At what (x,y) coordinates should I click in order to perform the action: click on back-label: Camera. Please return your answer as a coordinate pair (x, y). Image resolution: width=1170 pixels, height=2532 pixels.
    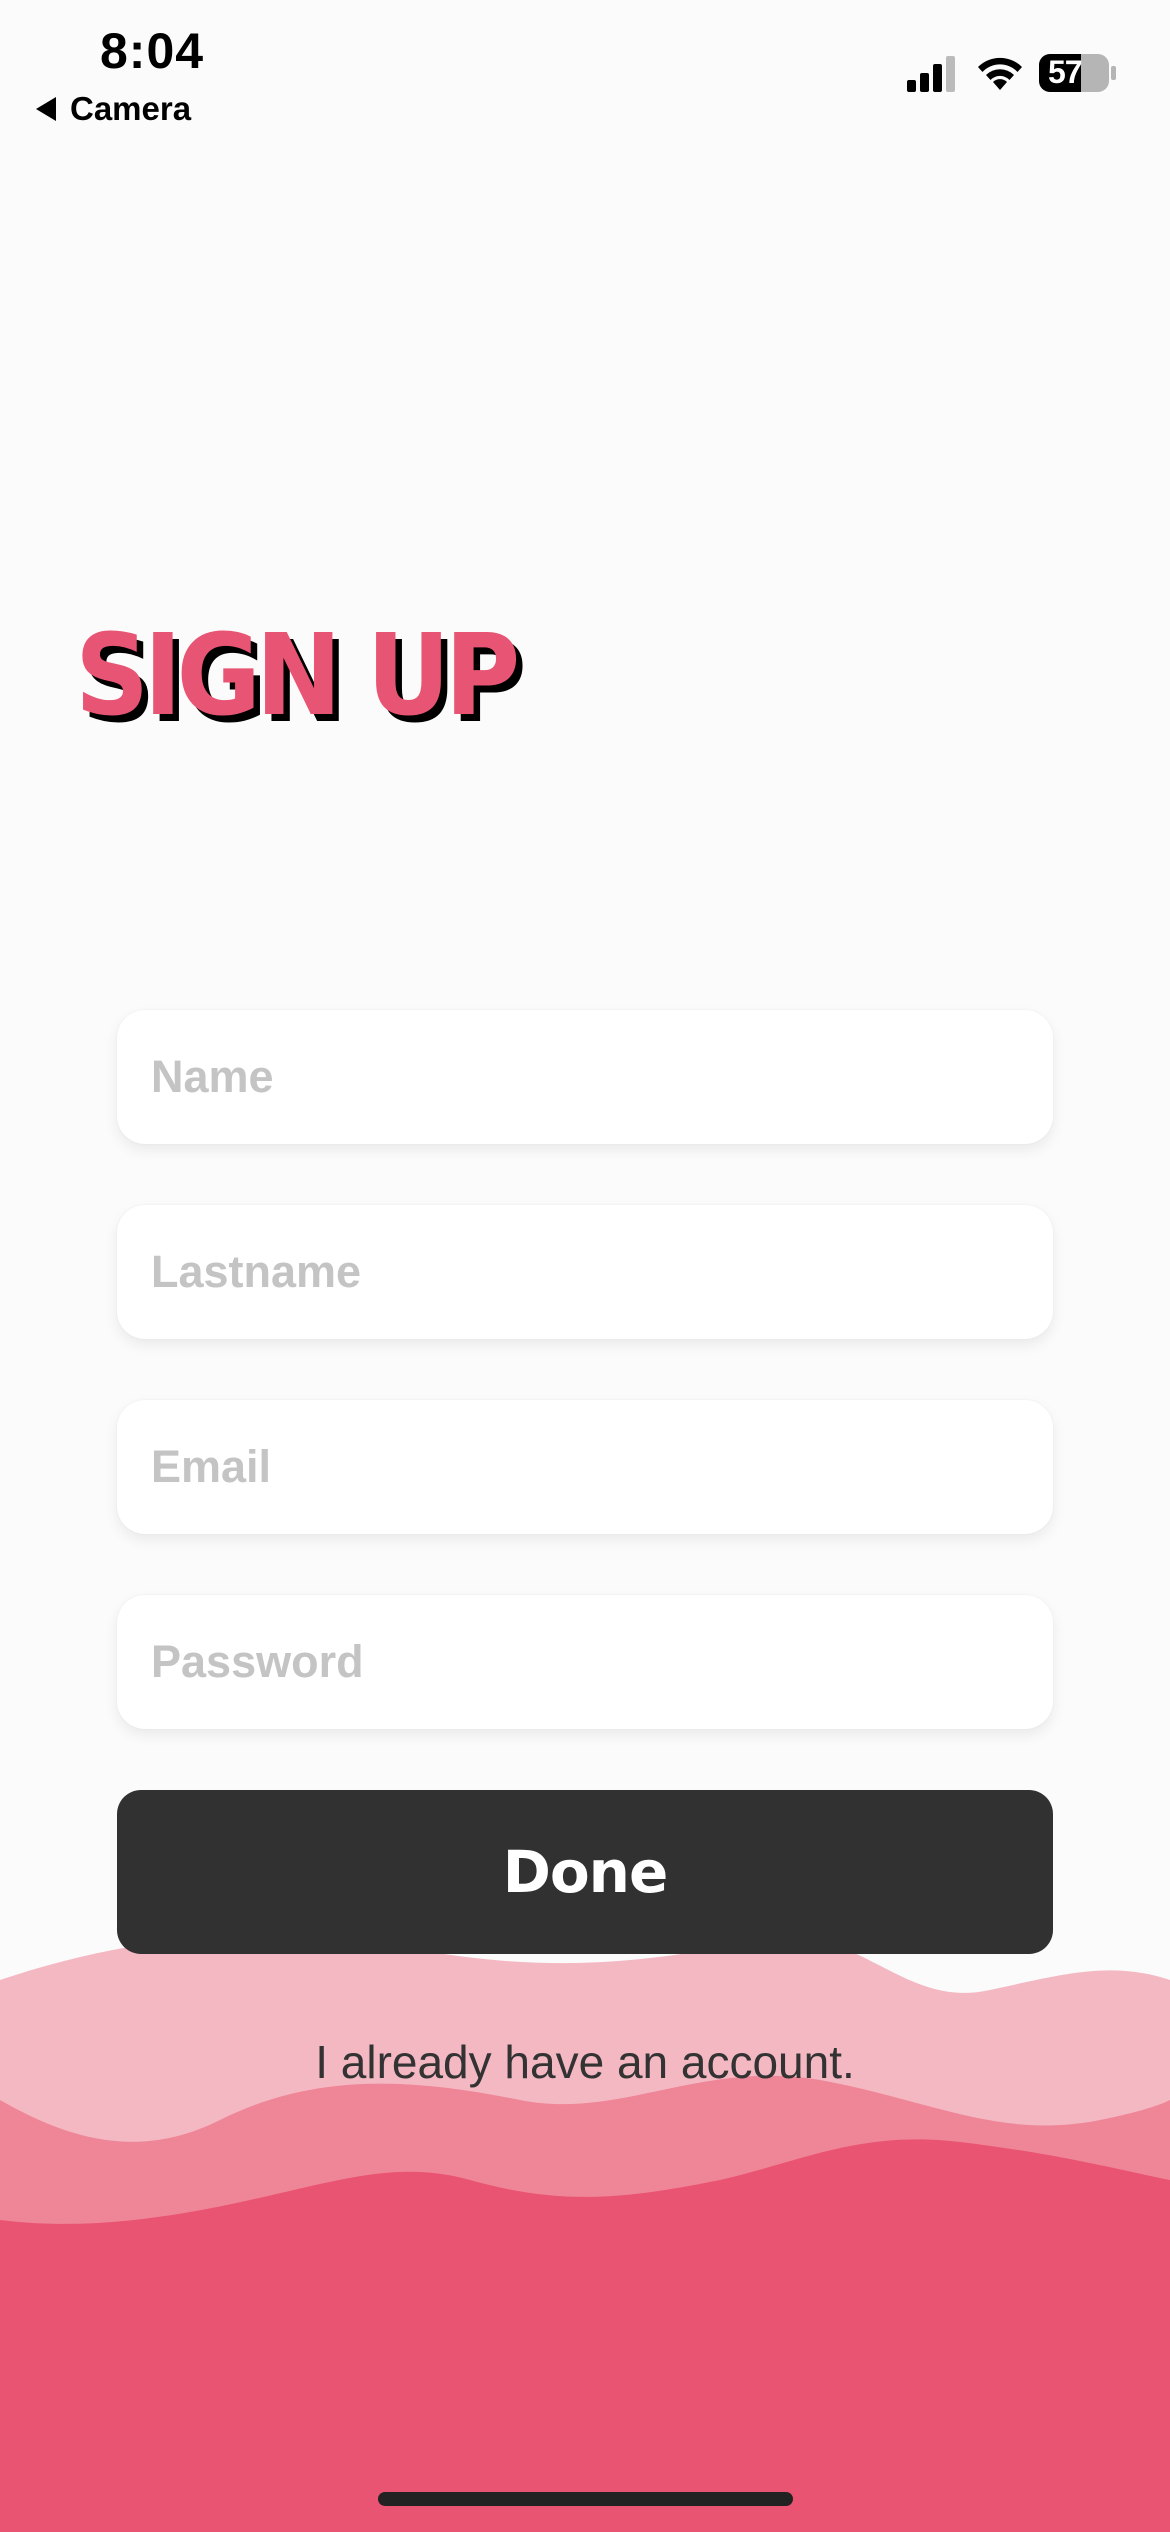
    Looking at the image, I should click on (131, 108).